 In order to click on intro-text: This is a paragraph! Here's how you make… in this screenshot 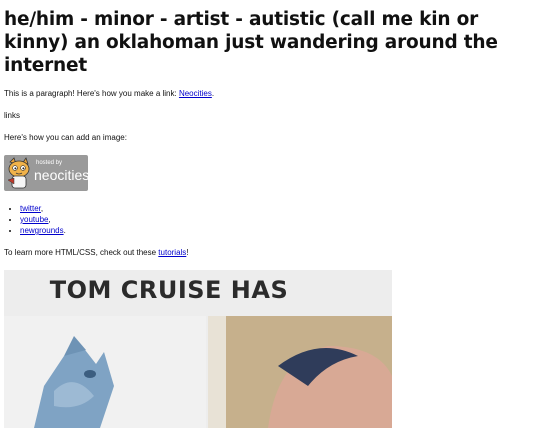, I will do `click(91, 93)`.